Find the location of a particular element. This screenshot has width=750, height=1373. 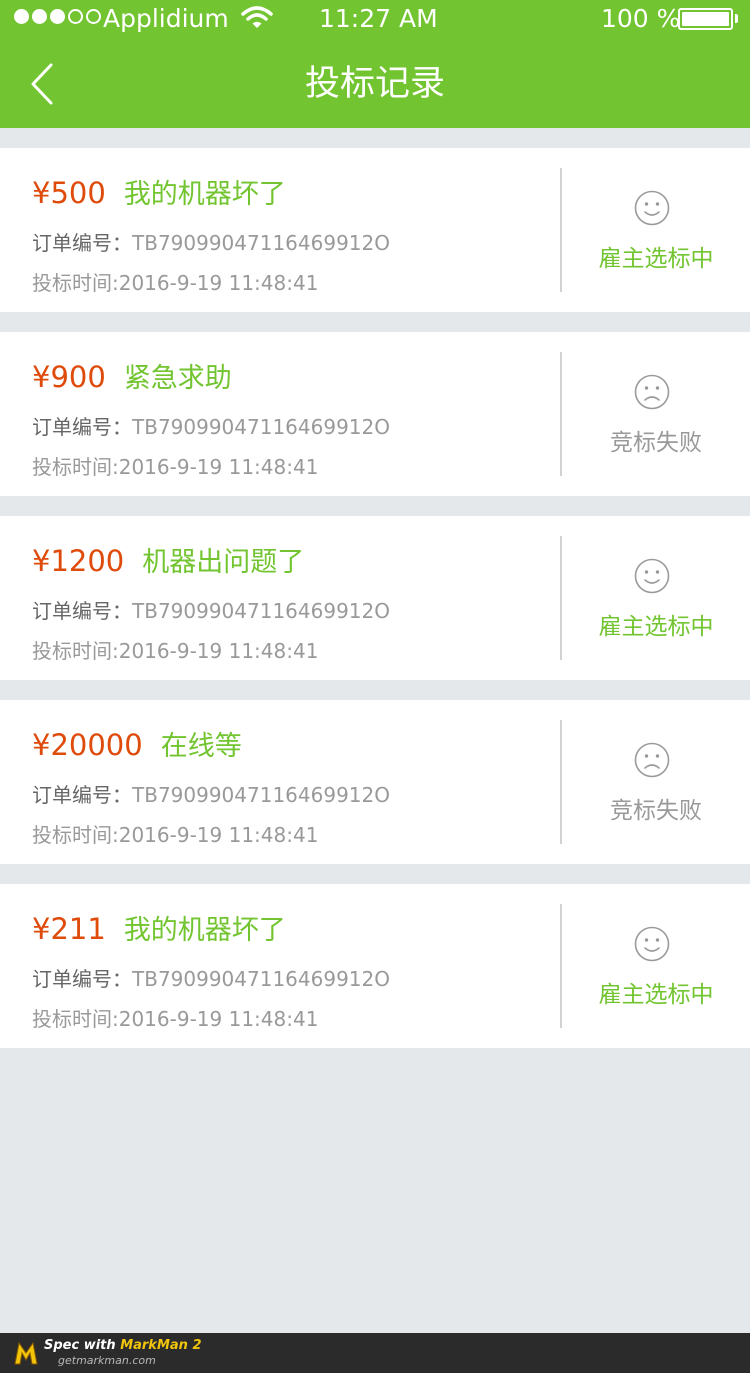

battery-percentage: 100 % is located at coordinates (641, 18).